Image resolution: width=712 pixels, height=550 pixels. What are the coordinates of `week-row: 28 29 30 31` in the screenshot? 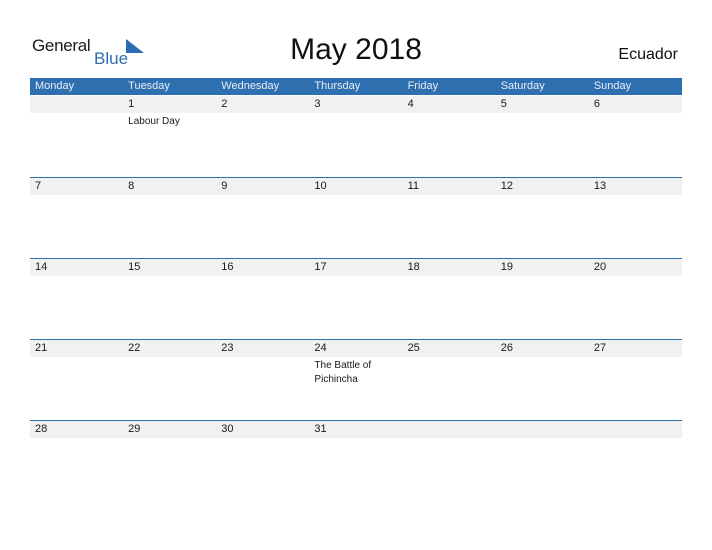 It's located at (356, 460).